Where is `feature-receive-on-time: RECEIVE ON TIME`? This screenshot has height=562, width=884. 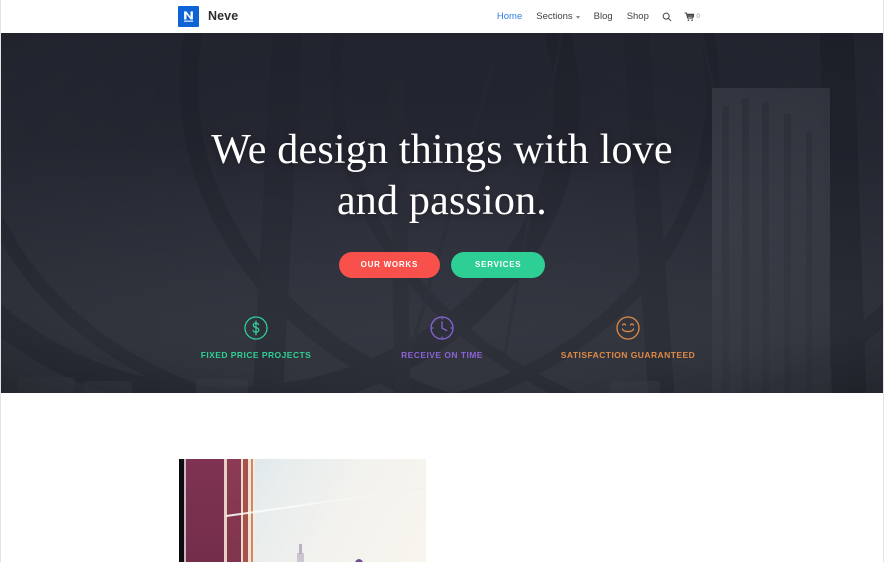
feature-receive-on-time: RECEIVE ON TIME is located at coordinates (442, 337).